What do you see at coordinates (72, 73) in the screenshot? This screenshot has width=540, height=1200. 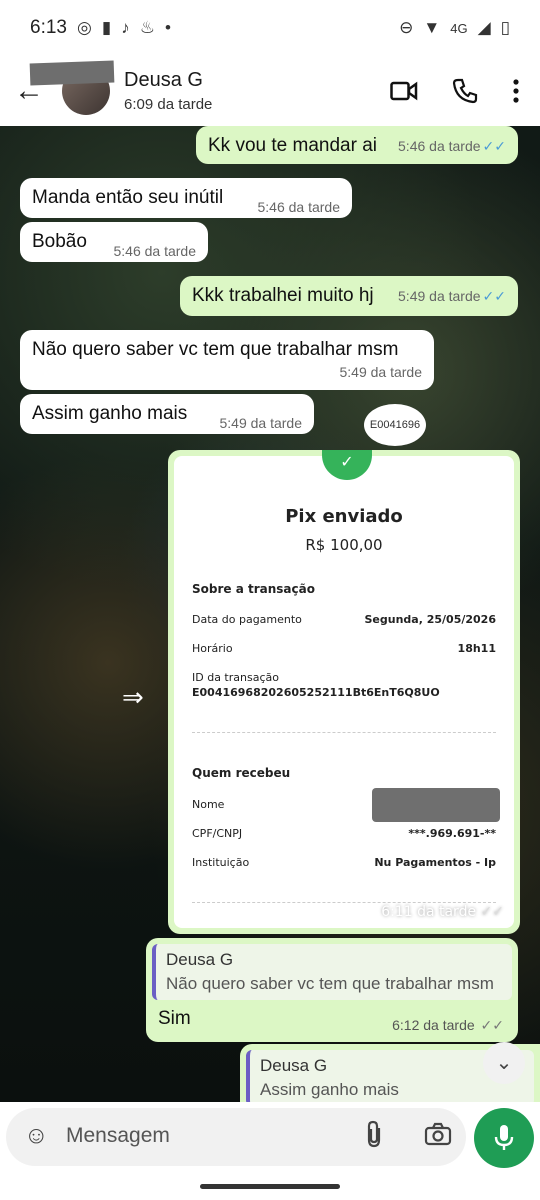 I see `avatar-redaction` at bounding box center [72, 73].